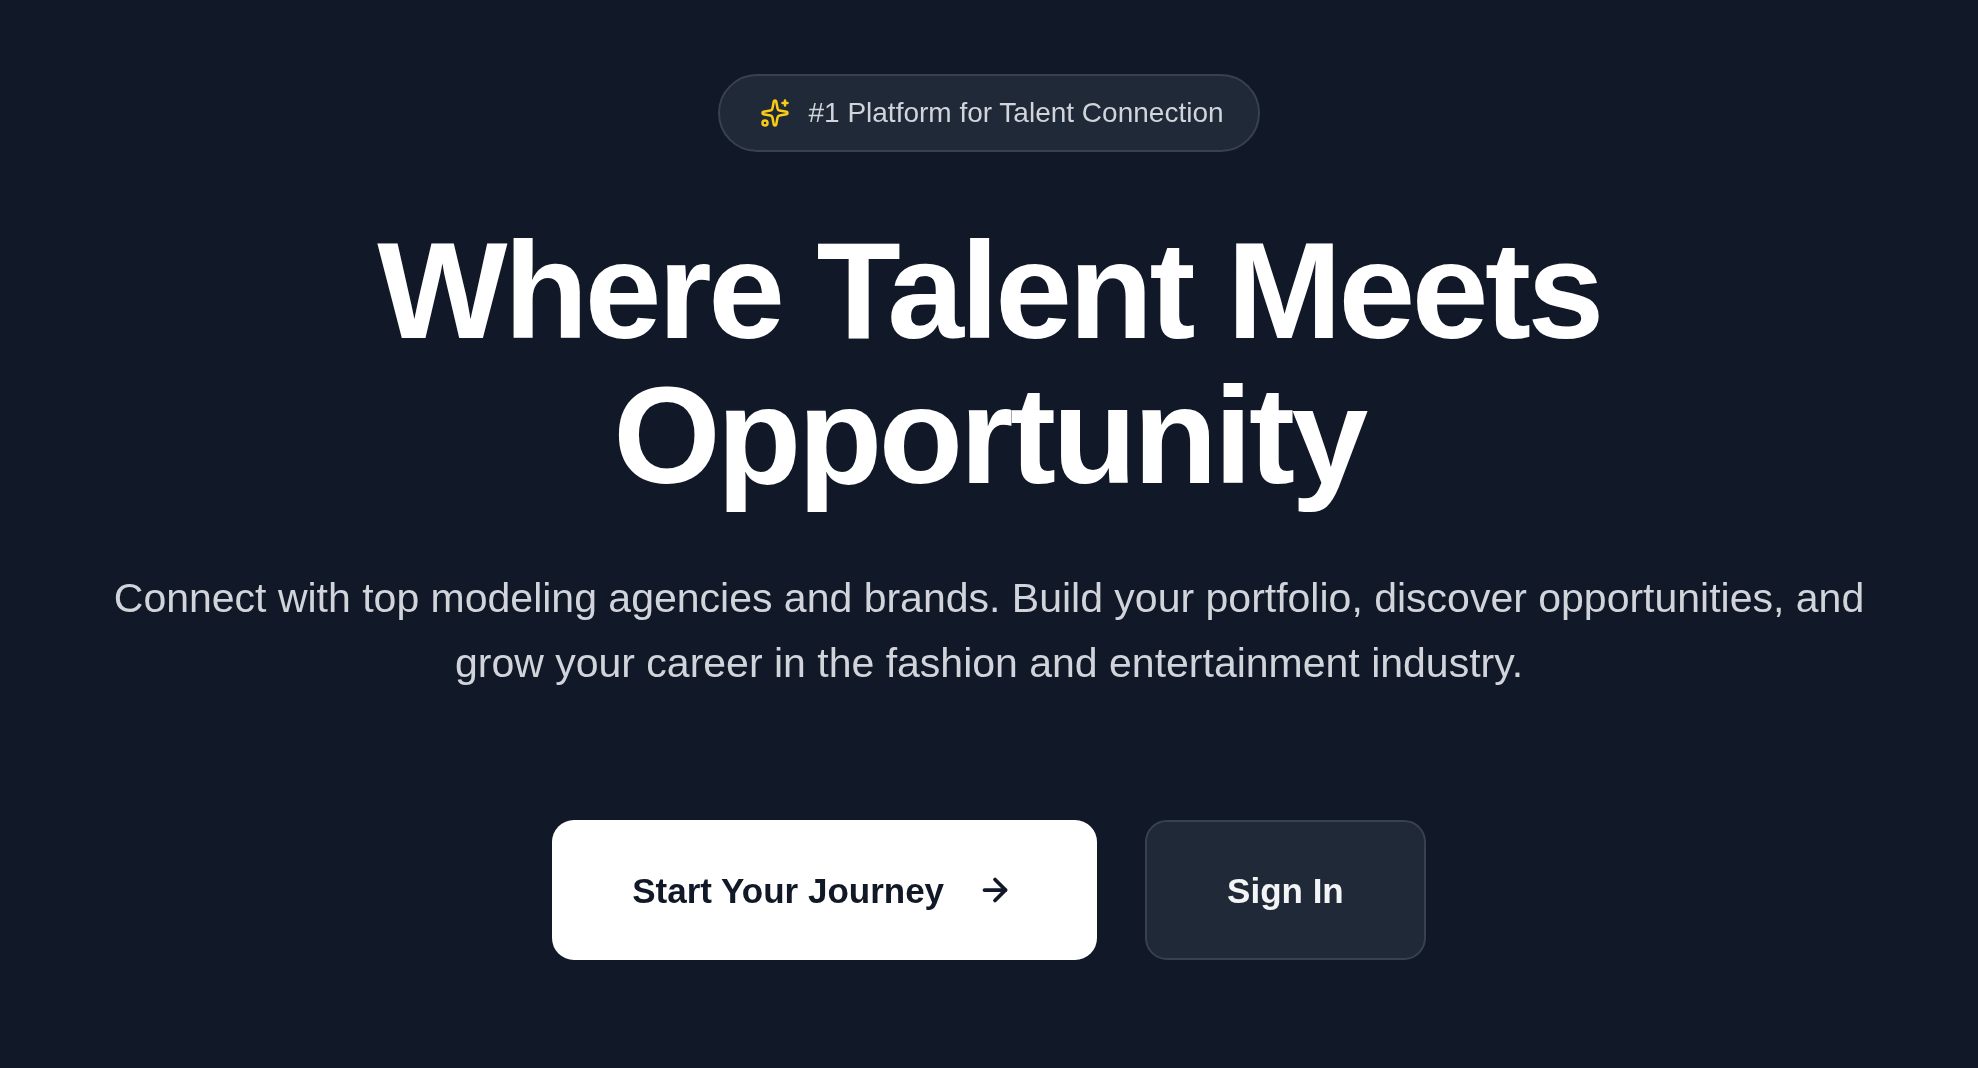  What do you see at coordinates (1016, 113) in the screenshot?
I see `badge-text: #1 Platform for Talent Connection` at bounding box center [1016, 113].